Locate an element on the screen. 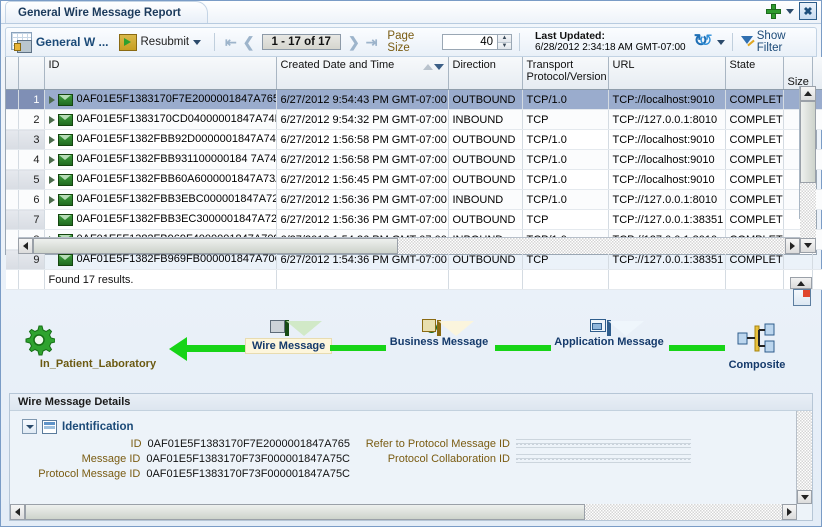  identification-icon is located at coordinates (49, 426).